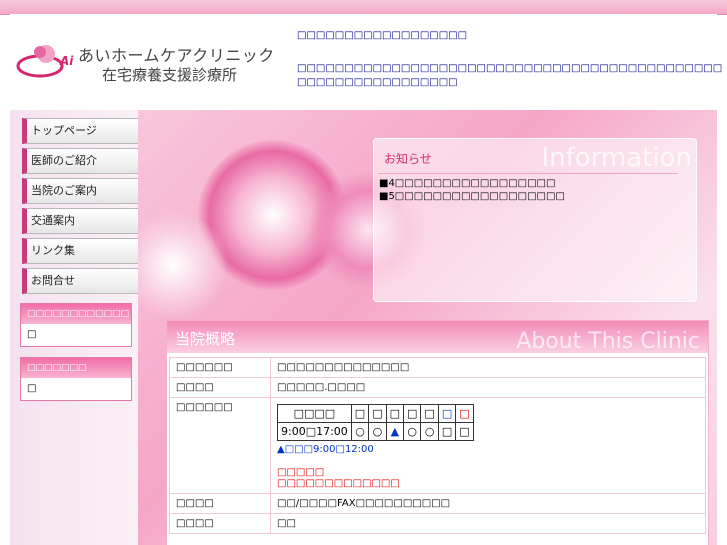 The image size is (727, 545). I want to click on hours-header-label: □□□□, so click(314, 413).